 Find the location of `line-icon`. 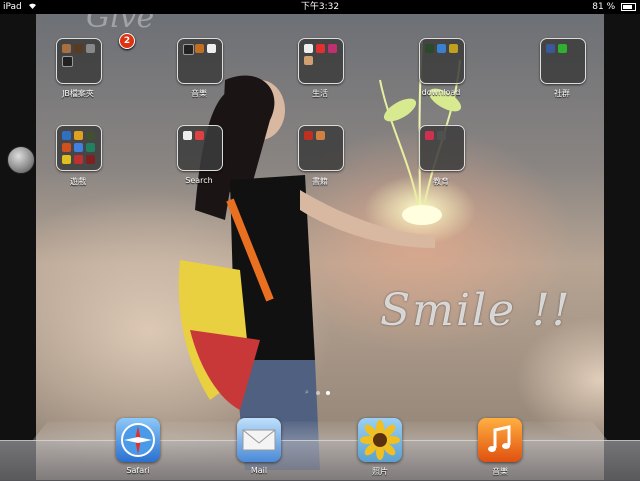

line-icon is located at coordinates (562, 48).